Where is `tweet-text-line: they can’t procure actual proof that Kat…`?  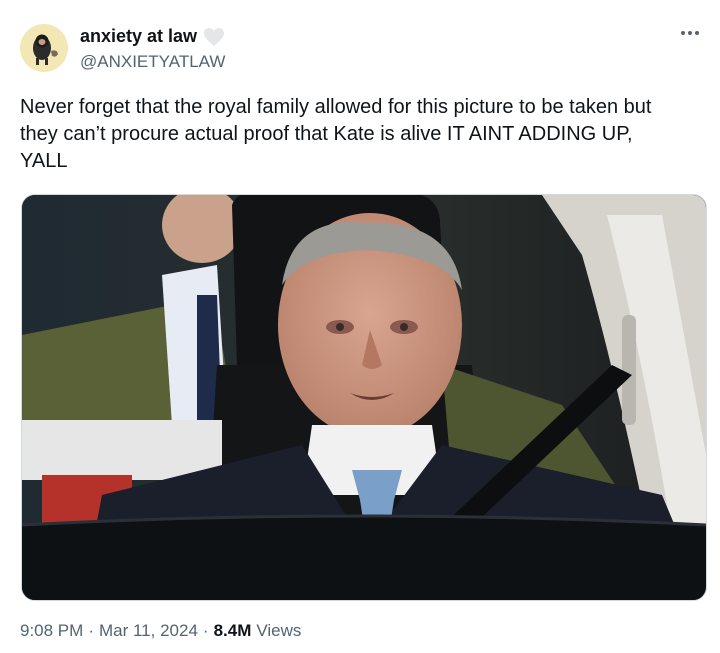
tweet-text-line: they can’t procure actual proof that Kat… is located at coordinates (326, 134).